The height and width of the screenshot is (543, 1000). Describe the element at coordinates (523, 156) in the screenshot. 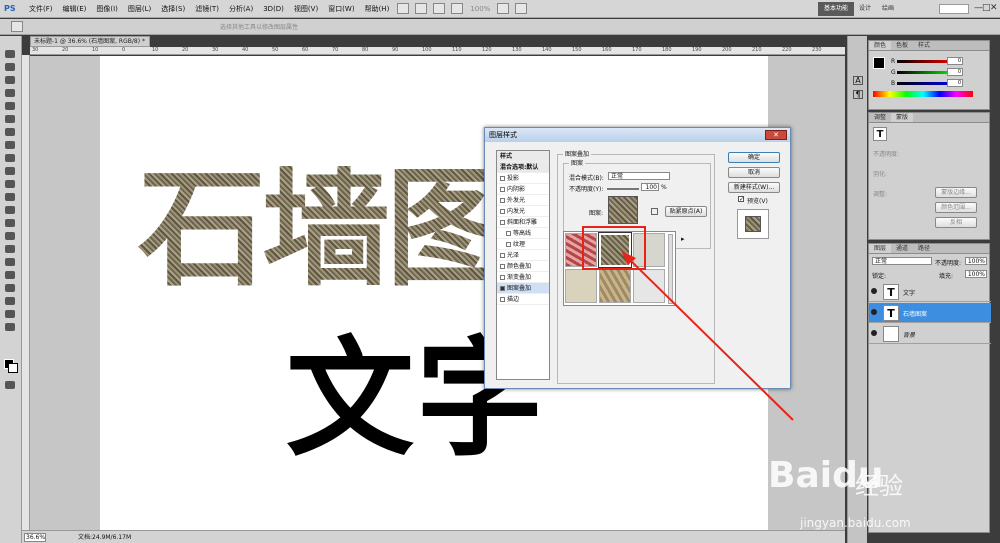

I see `style-item: 样式` at that location.